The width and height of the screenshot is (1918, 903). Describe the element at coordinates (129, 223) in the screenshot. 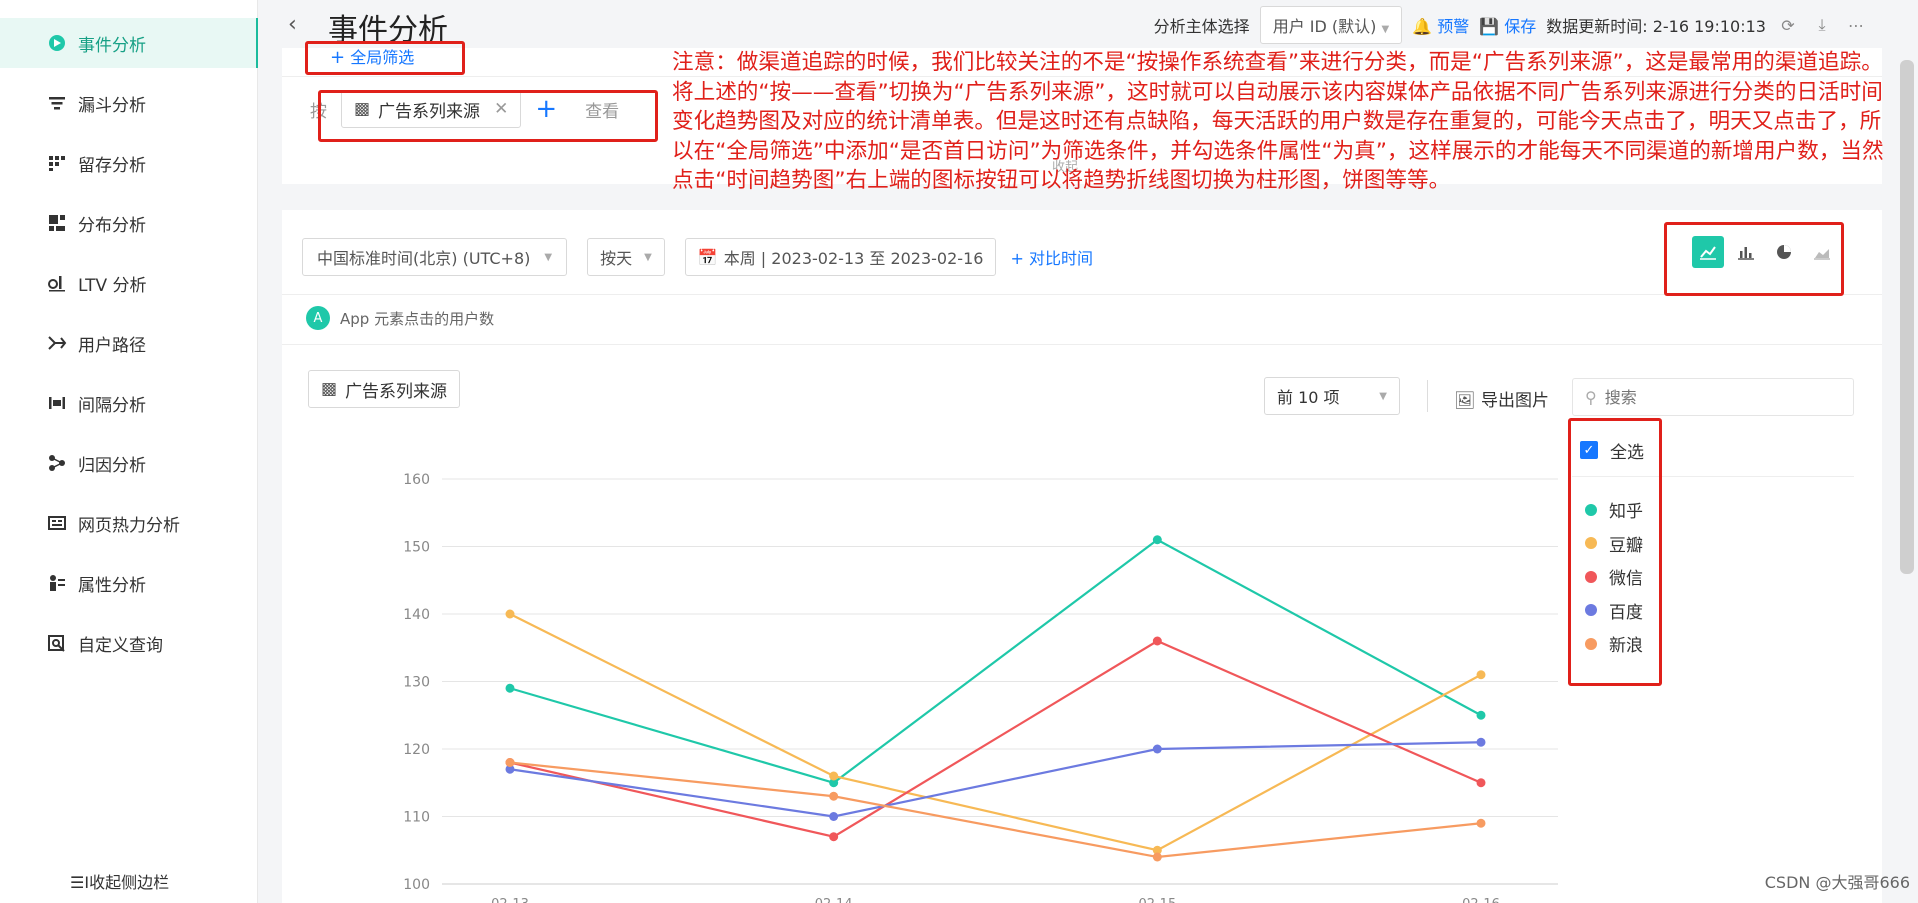

I see `sidebar-item: 分布分析` at that location.